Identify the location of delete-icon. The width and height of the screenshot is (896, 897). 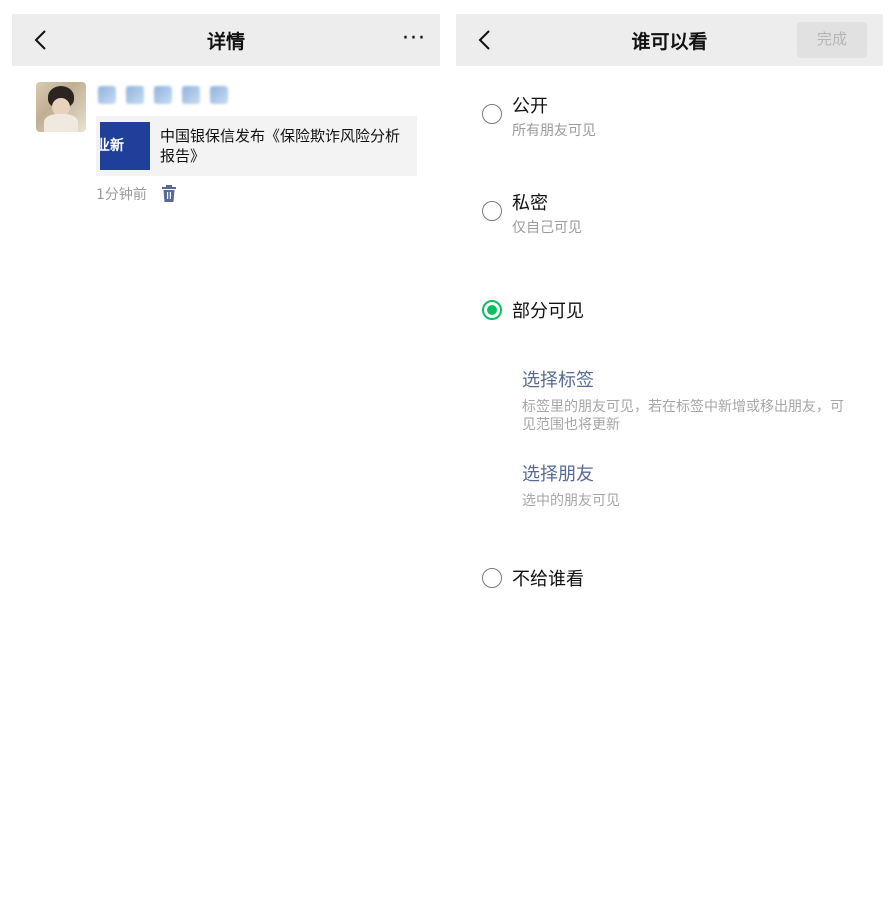
(169, 194).